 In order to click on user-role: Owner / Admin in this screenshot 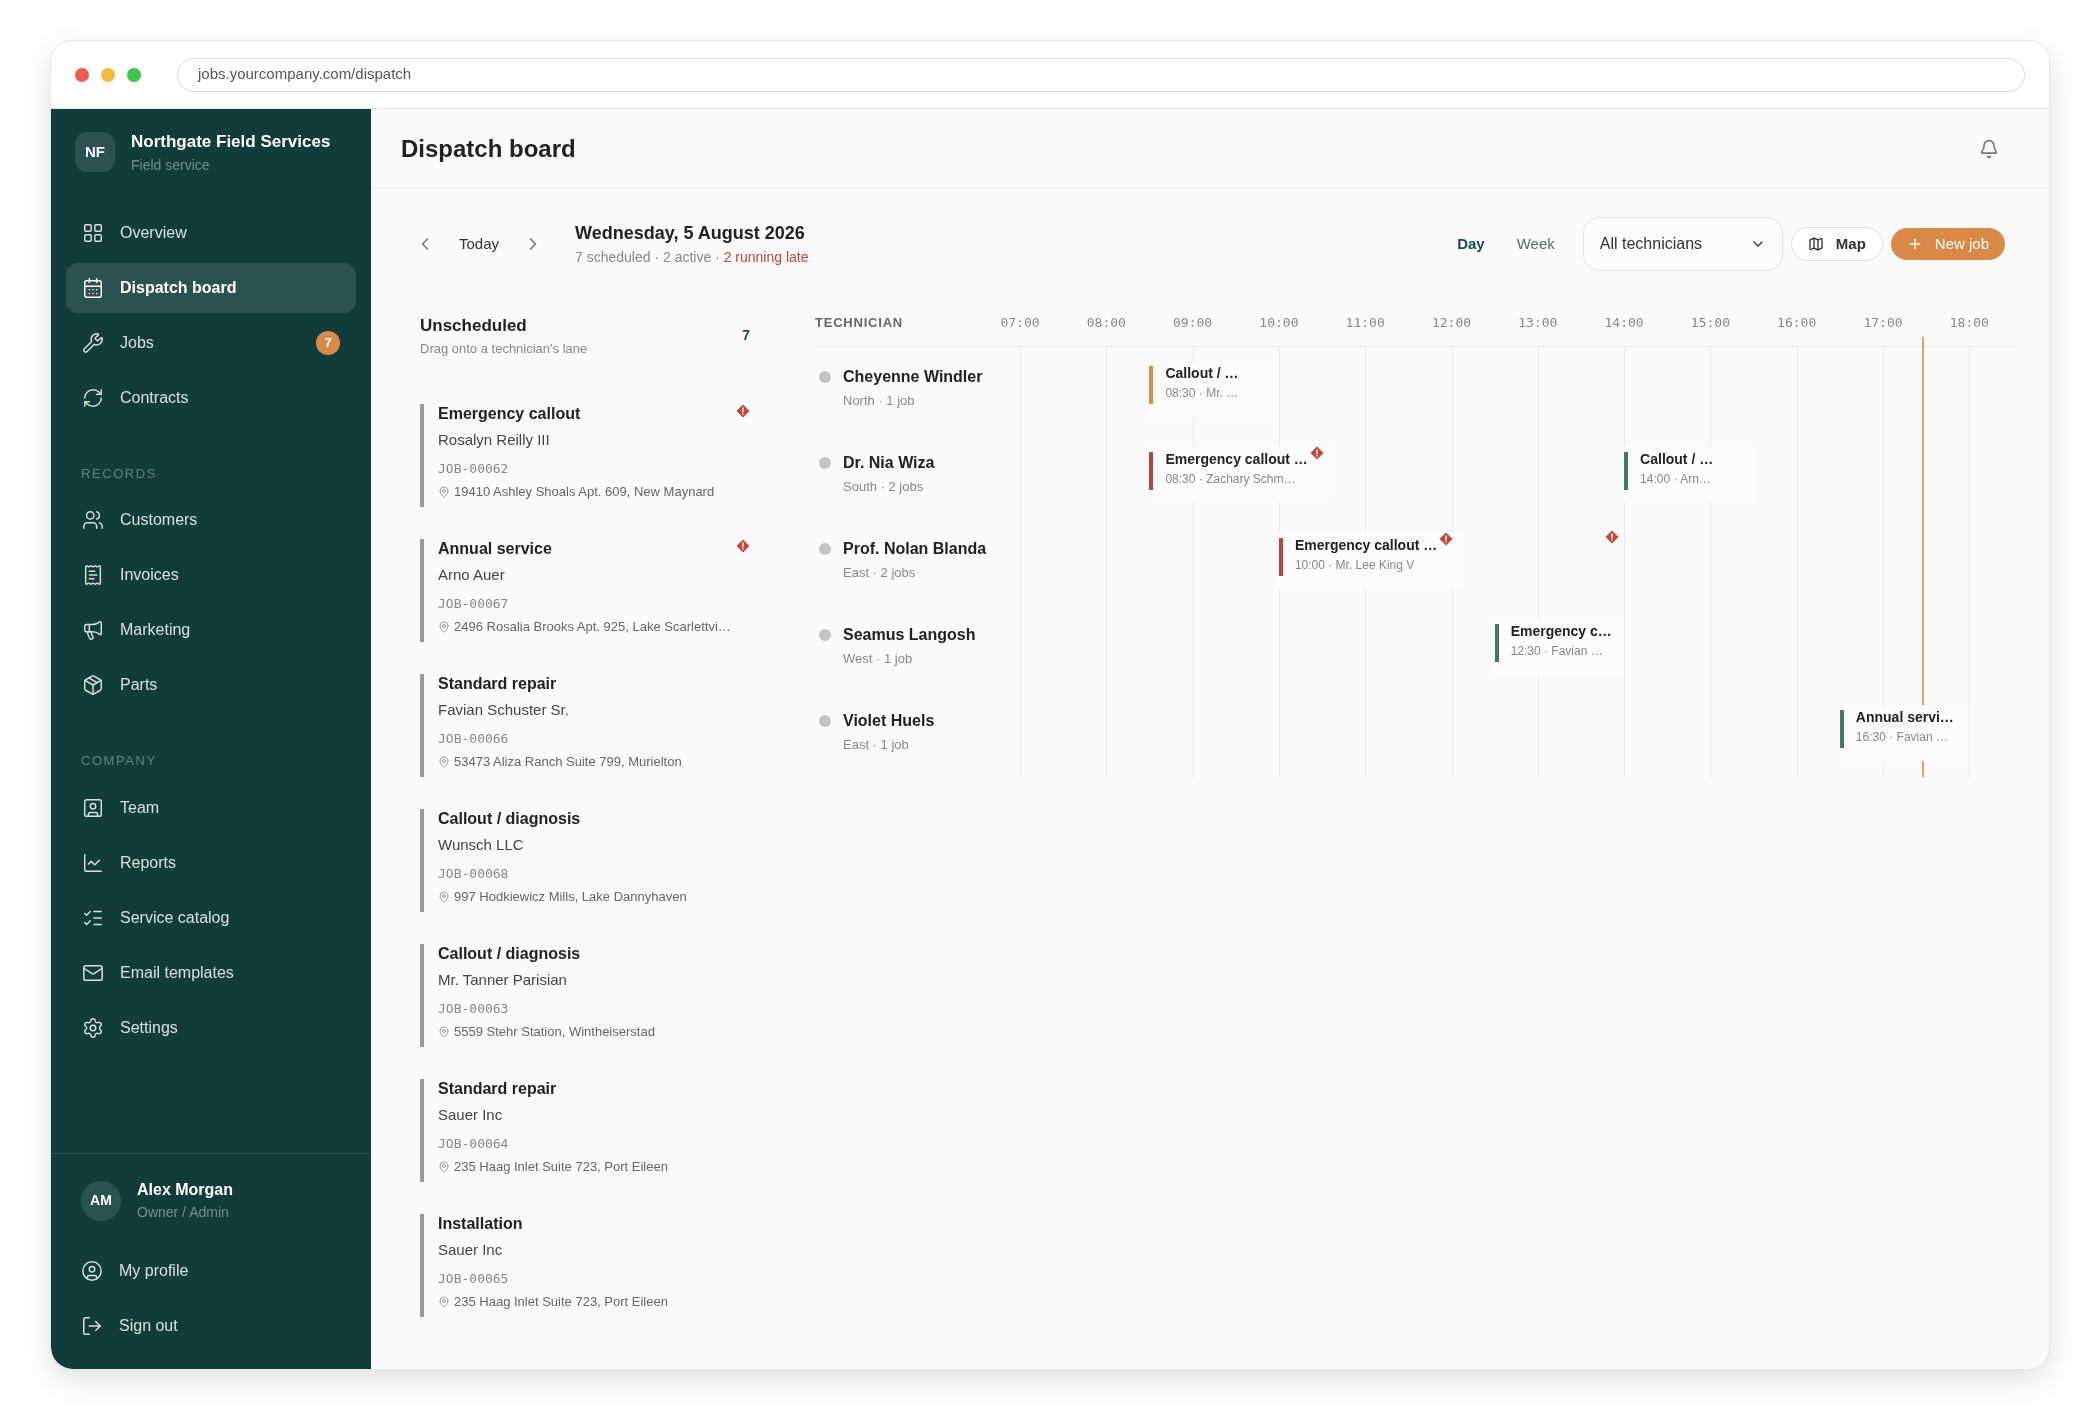, I will do `click(183, 1212)`.